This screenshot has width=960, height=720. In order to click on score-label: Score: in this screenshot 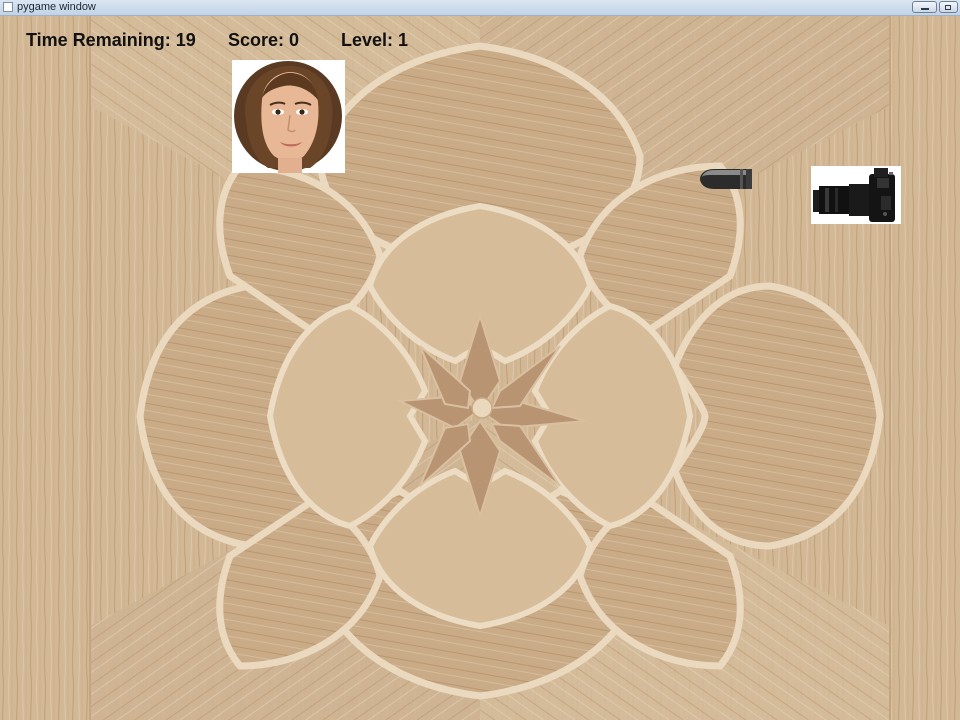, I will do `click(259, 40)`.